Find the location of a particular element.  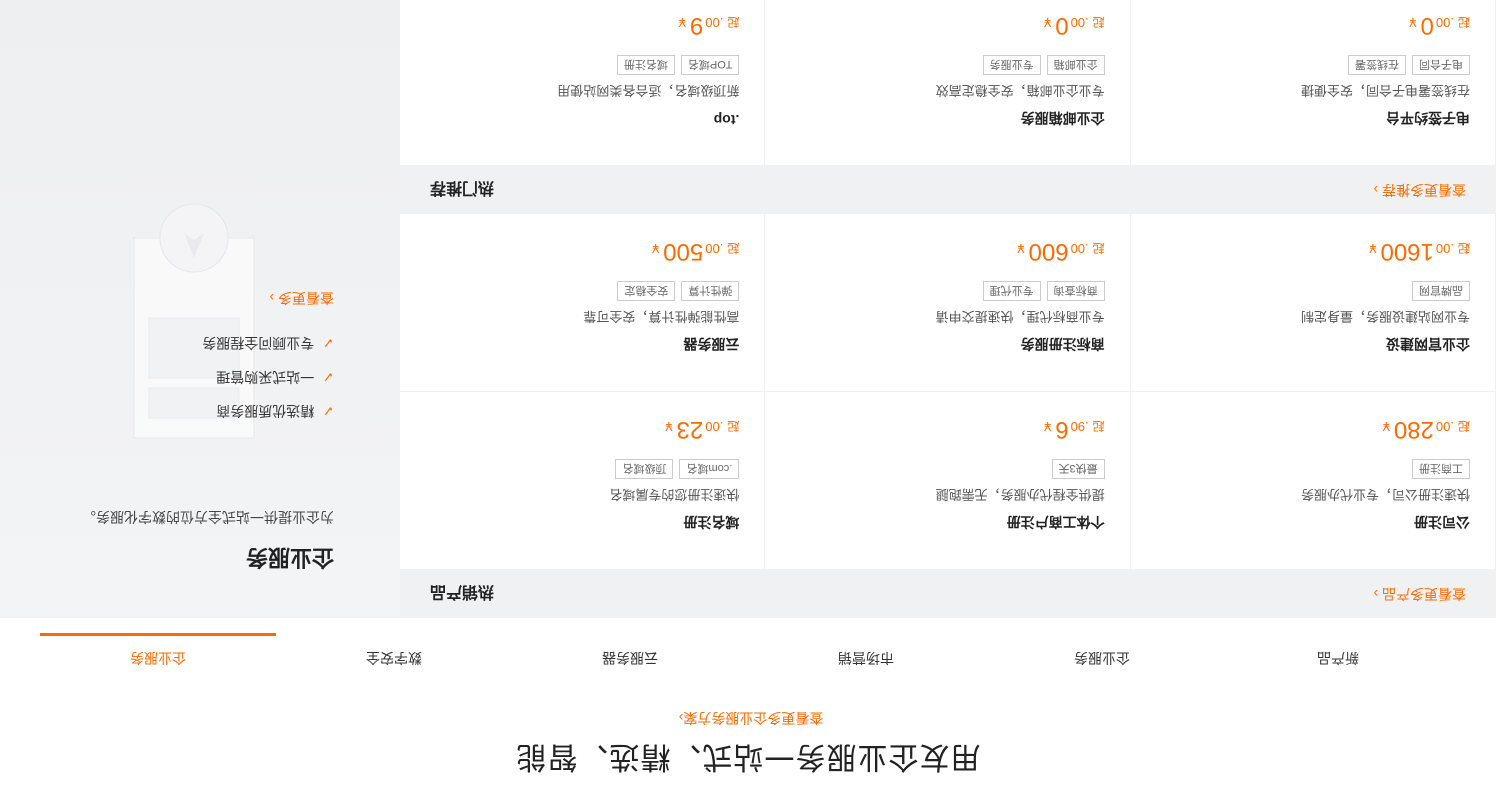

product-tags: .com域名 顶级域名 is located at coordinates (677, 469).